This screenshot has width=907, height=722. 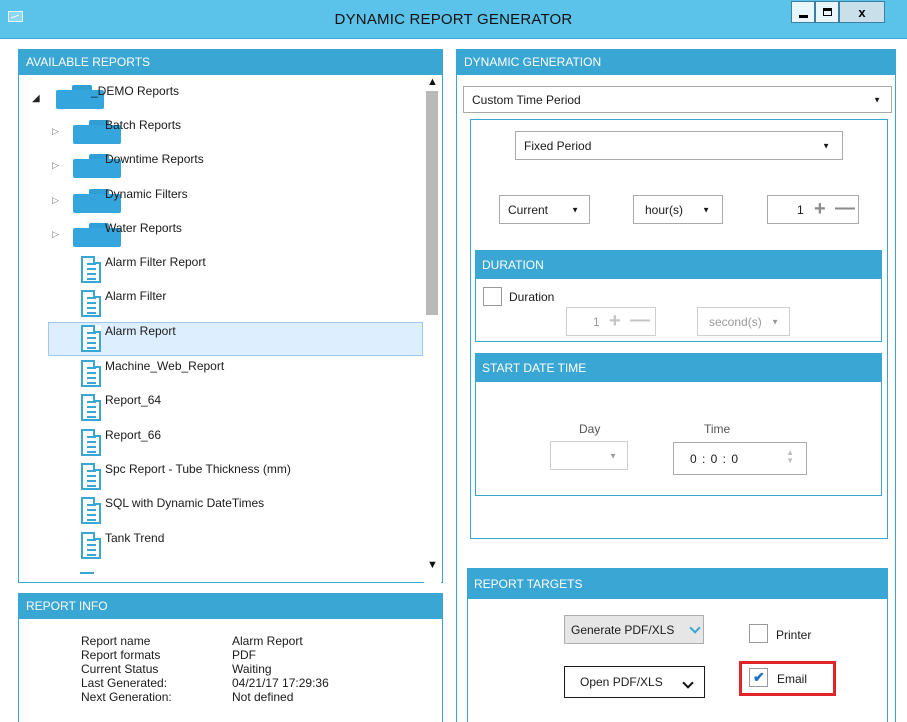 I want to click on period-unit-dropdown: hour(s) ▼, so click(x=678, y=209).